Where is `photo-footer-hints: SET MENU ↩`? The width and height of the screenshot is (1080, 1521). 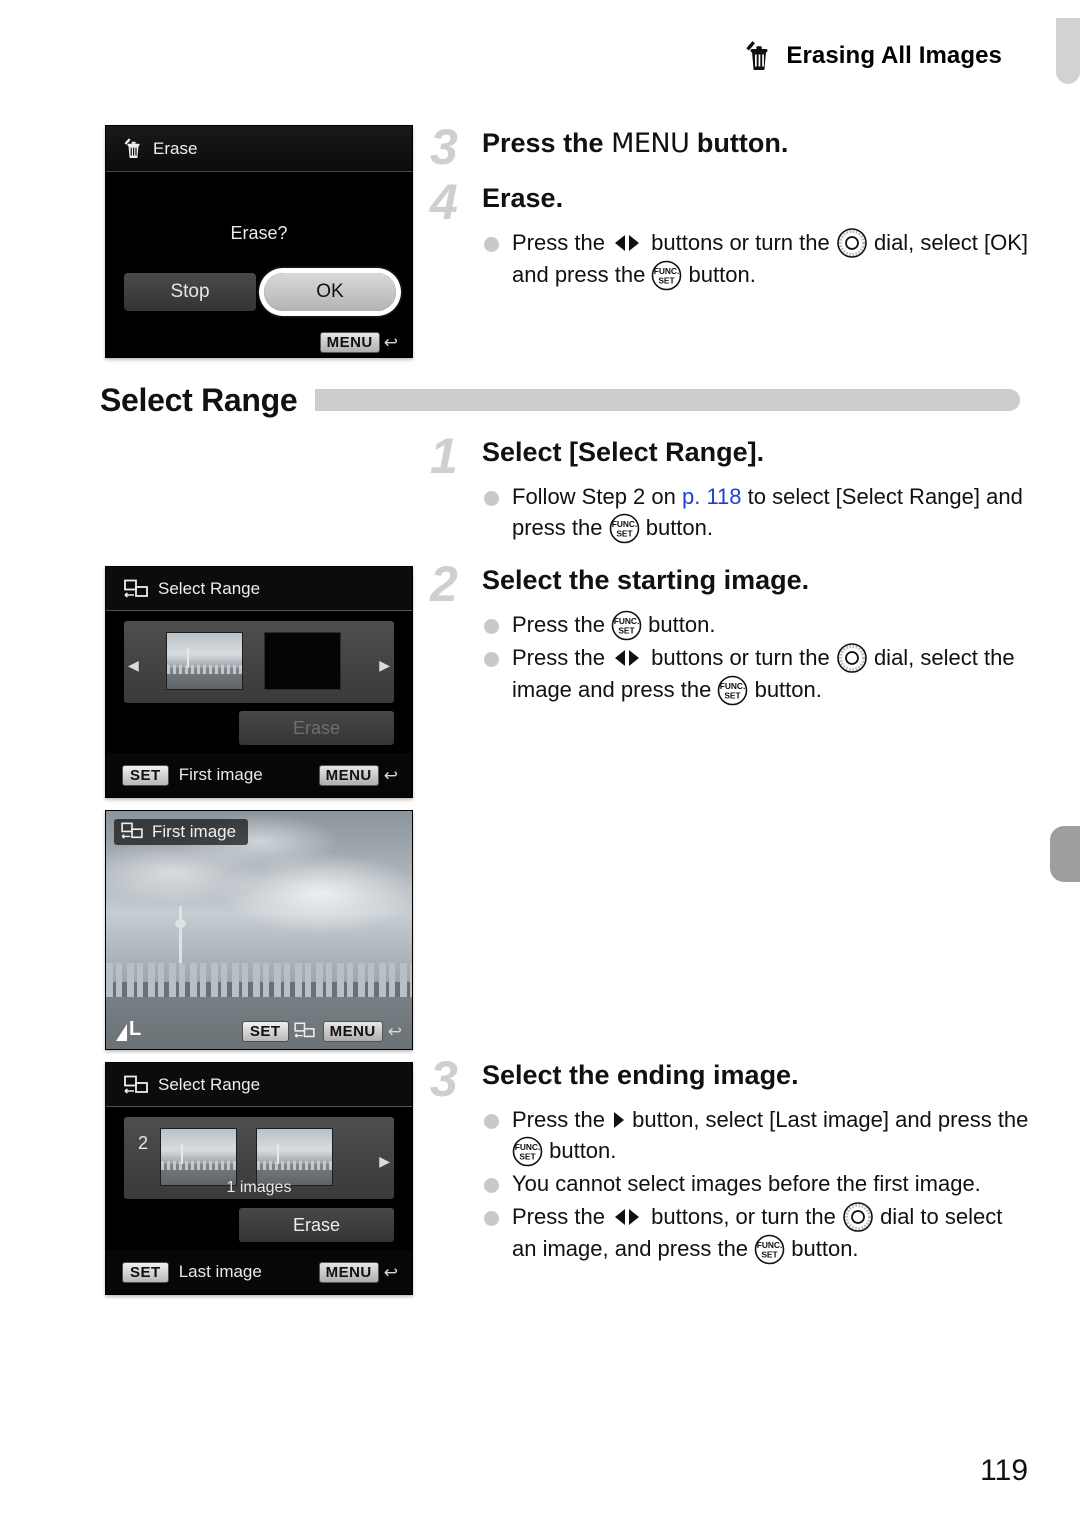 photo-footer-hints: SET MENU ↩ is located at coordinates (321, 1031).